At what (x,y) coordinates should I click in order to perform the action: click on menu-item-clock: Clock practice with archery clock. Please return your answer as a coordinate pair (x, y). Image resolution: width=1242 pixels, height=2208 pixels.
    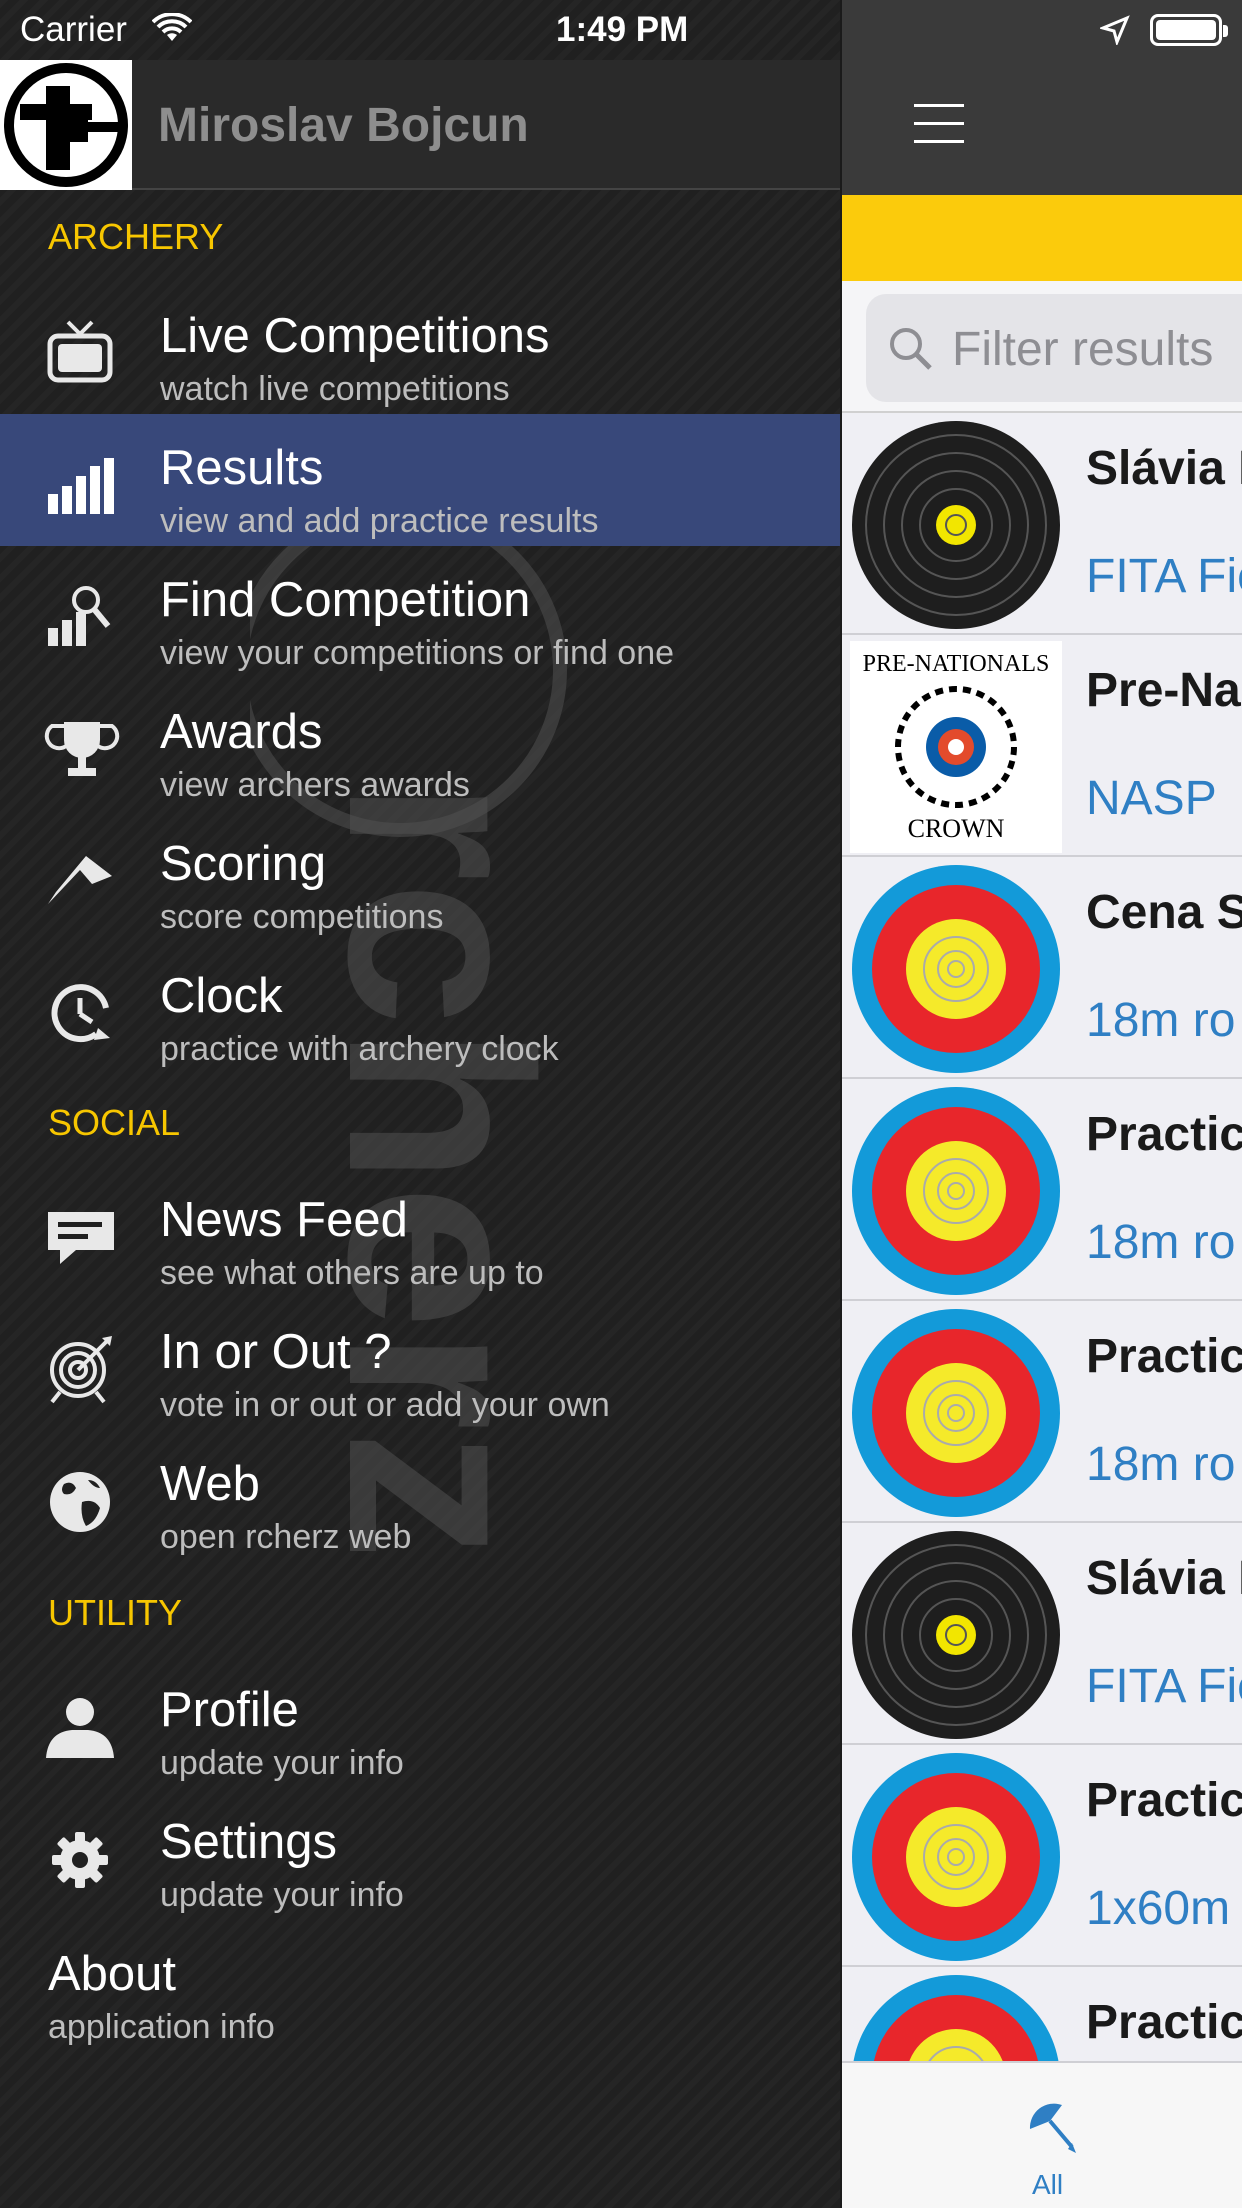
    Looking at the image, I should click on (420, 1008).